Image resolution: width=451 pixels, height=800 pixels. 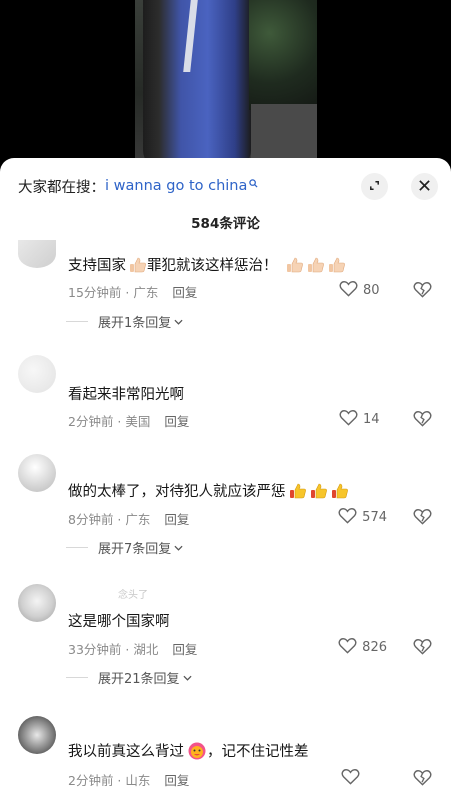 I want to click on comment-text: 我以前真这么背过 ，记不住记性差, so click(x=188, y=750).